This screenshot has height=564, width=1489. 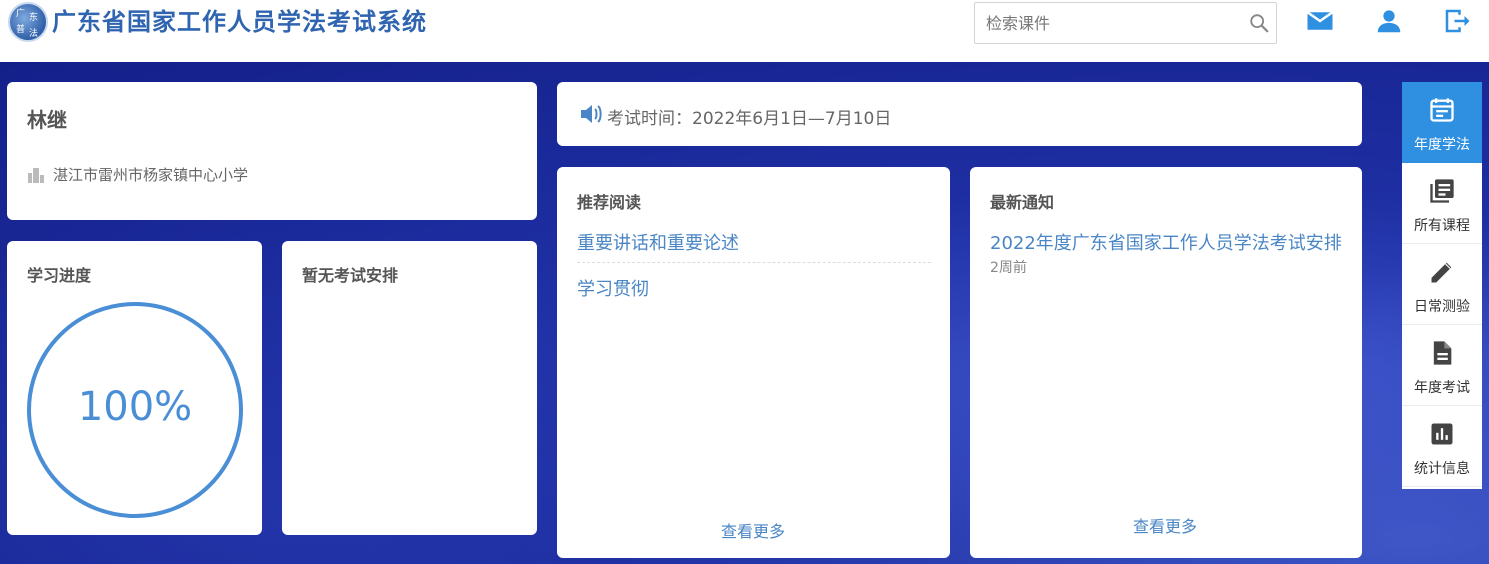 I want to click on side-nav-label: 日常测验, so click(x=1442, y=307).